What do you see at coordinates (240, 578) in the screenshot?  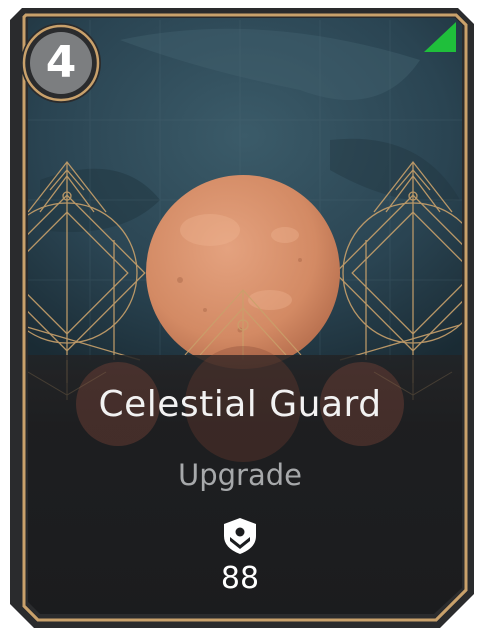 I see `stat-value: 88` at bounding box center [240, 578].